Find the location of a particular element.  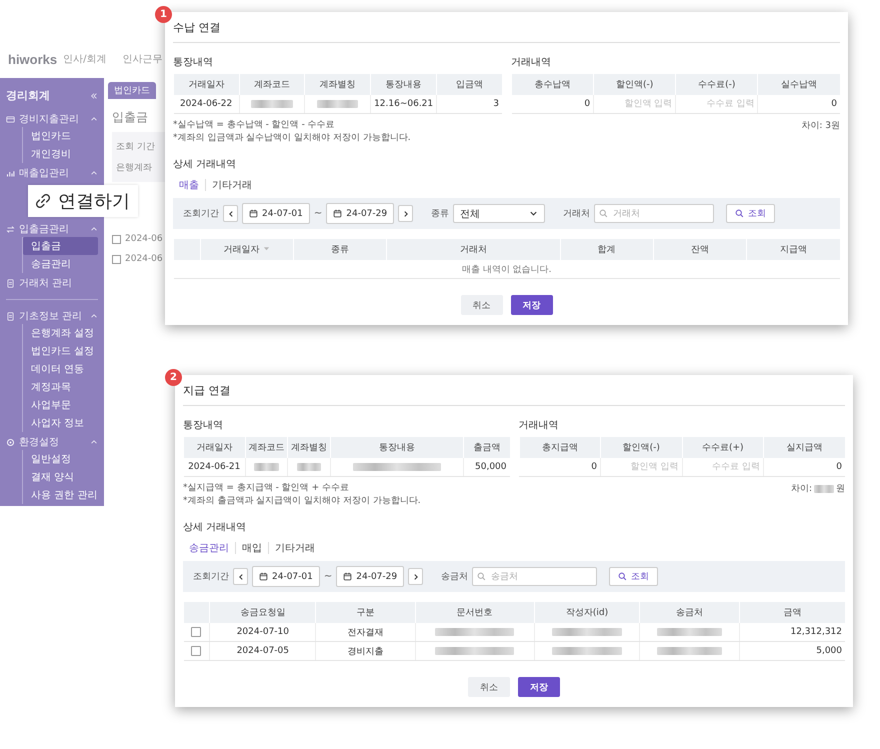

dialog-title: 지급 연결 is located at coordinates (514, 390).